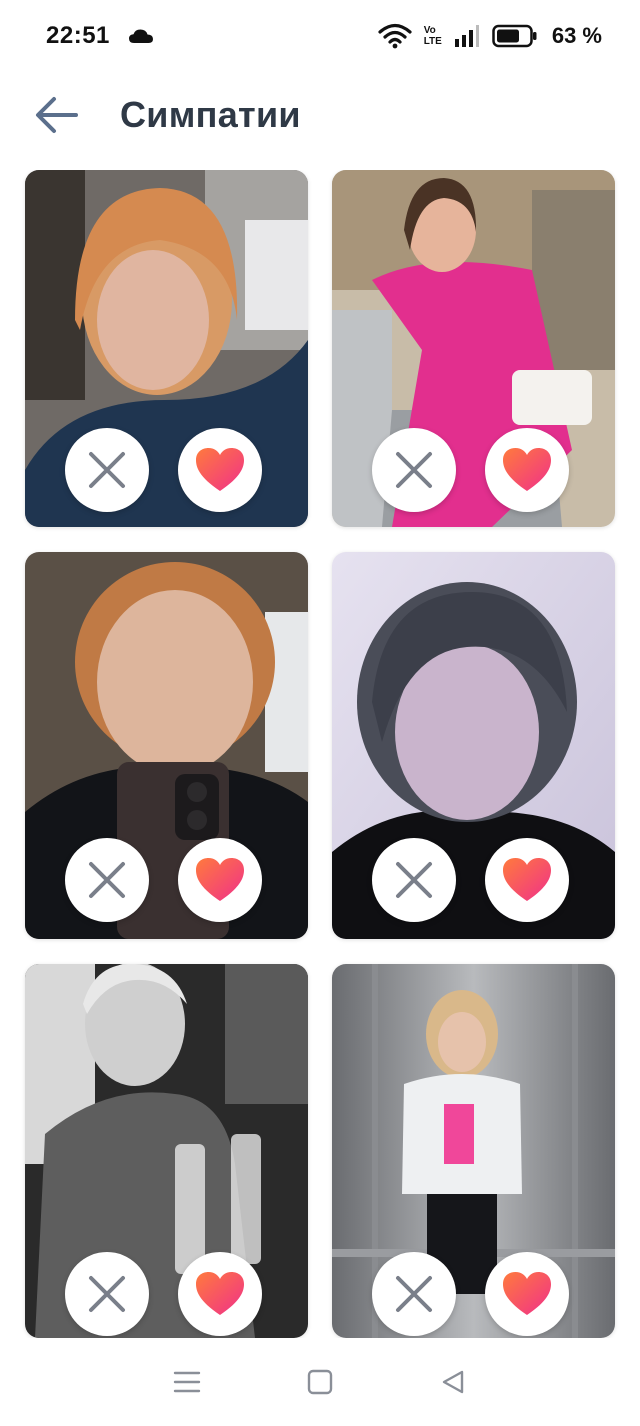 The image size is (640, 1426). I want to click on system-back-button, so click(453, 1382).